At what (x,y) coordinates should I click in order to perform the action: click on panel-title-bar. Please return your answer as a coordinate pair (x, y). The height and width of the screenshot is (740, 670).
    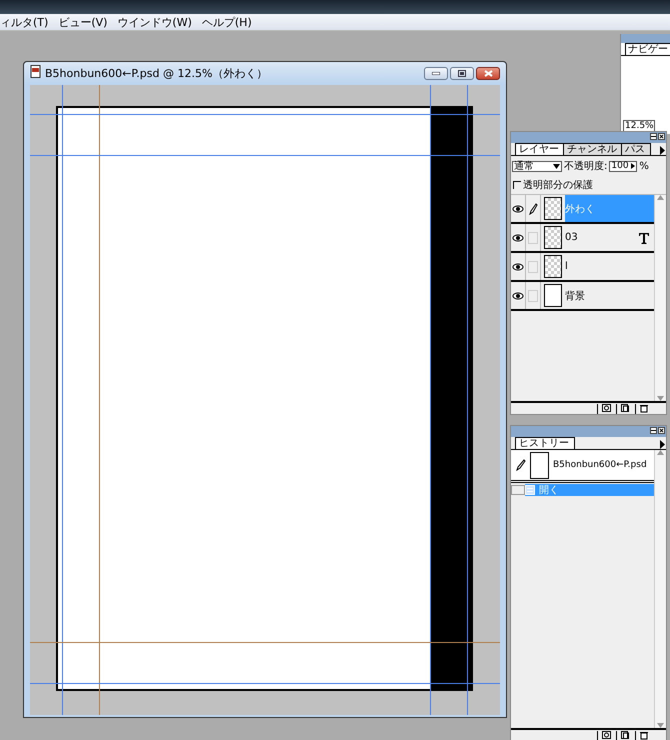
    Looking at the image, I should click on (645, 38).